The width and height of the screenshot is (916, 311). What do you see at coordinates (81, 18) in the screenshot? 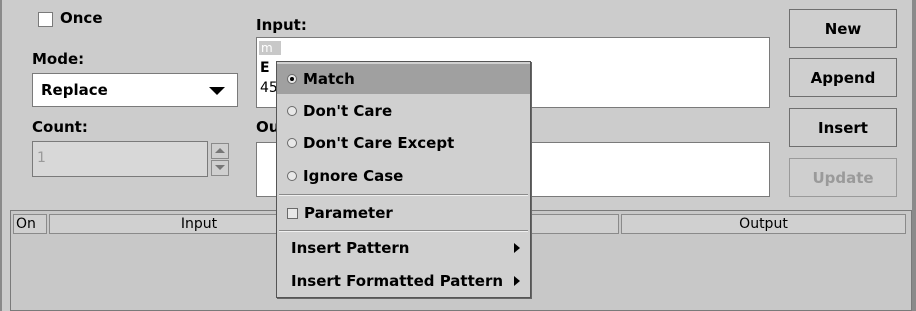
I see `once-label: Once` at bounding box center [81, 18].